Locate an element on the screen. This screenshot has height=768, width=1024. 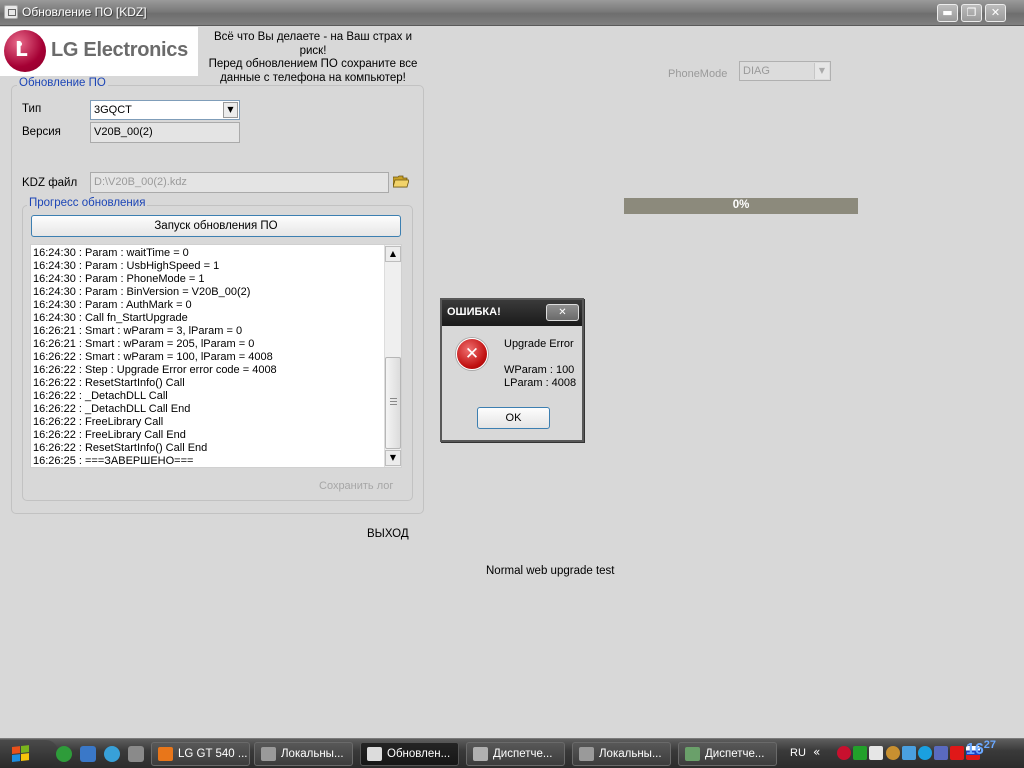
task-manager-icon is located at coordinates (692, 754).